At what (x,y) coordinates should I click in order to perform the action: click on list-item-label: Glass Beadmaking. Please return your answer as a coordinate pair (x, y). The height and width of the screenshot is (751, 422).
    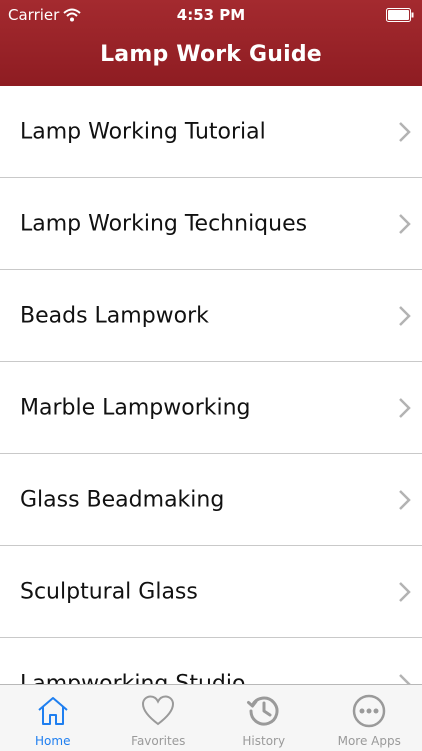
    Looking at the image, I should click on (122, 499).